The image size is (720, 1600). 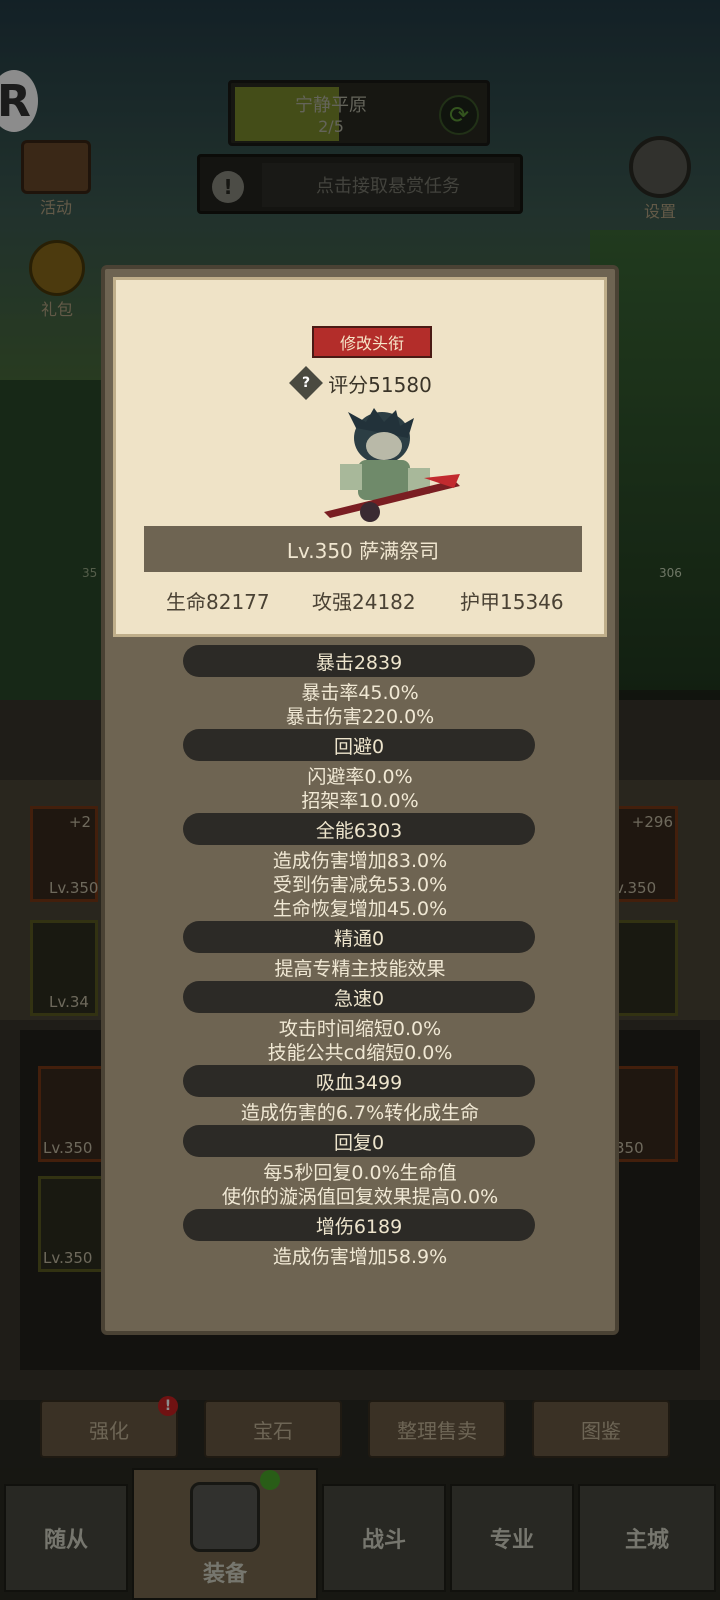 I want to click on attr-sub: 技能公共cd缩短0.0%, so click(x=360, y=1053).